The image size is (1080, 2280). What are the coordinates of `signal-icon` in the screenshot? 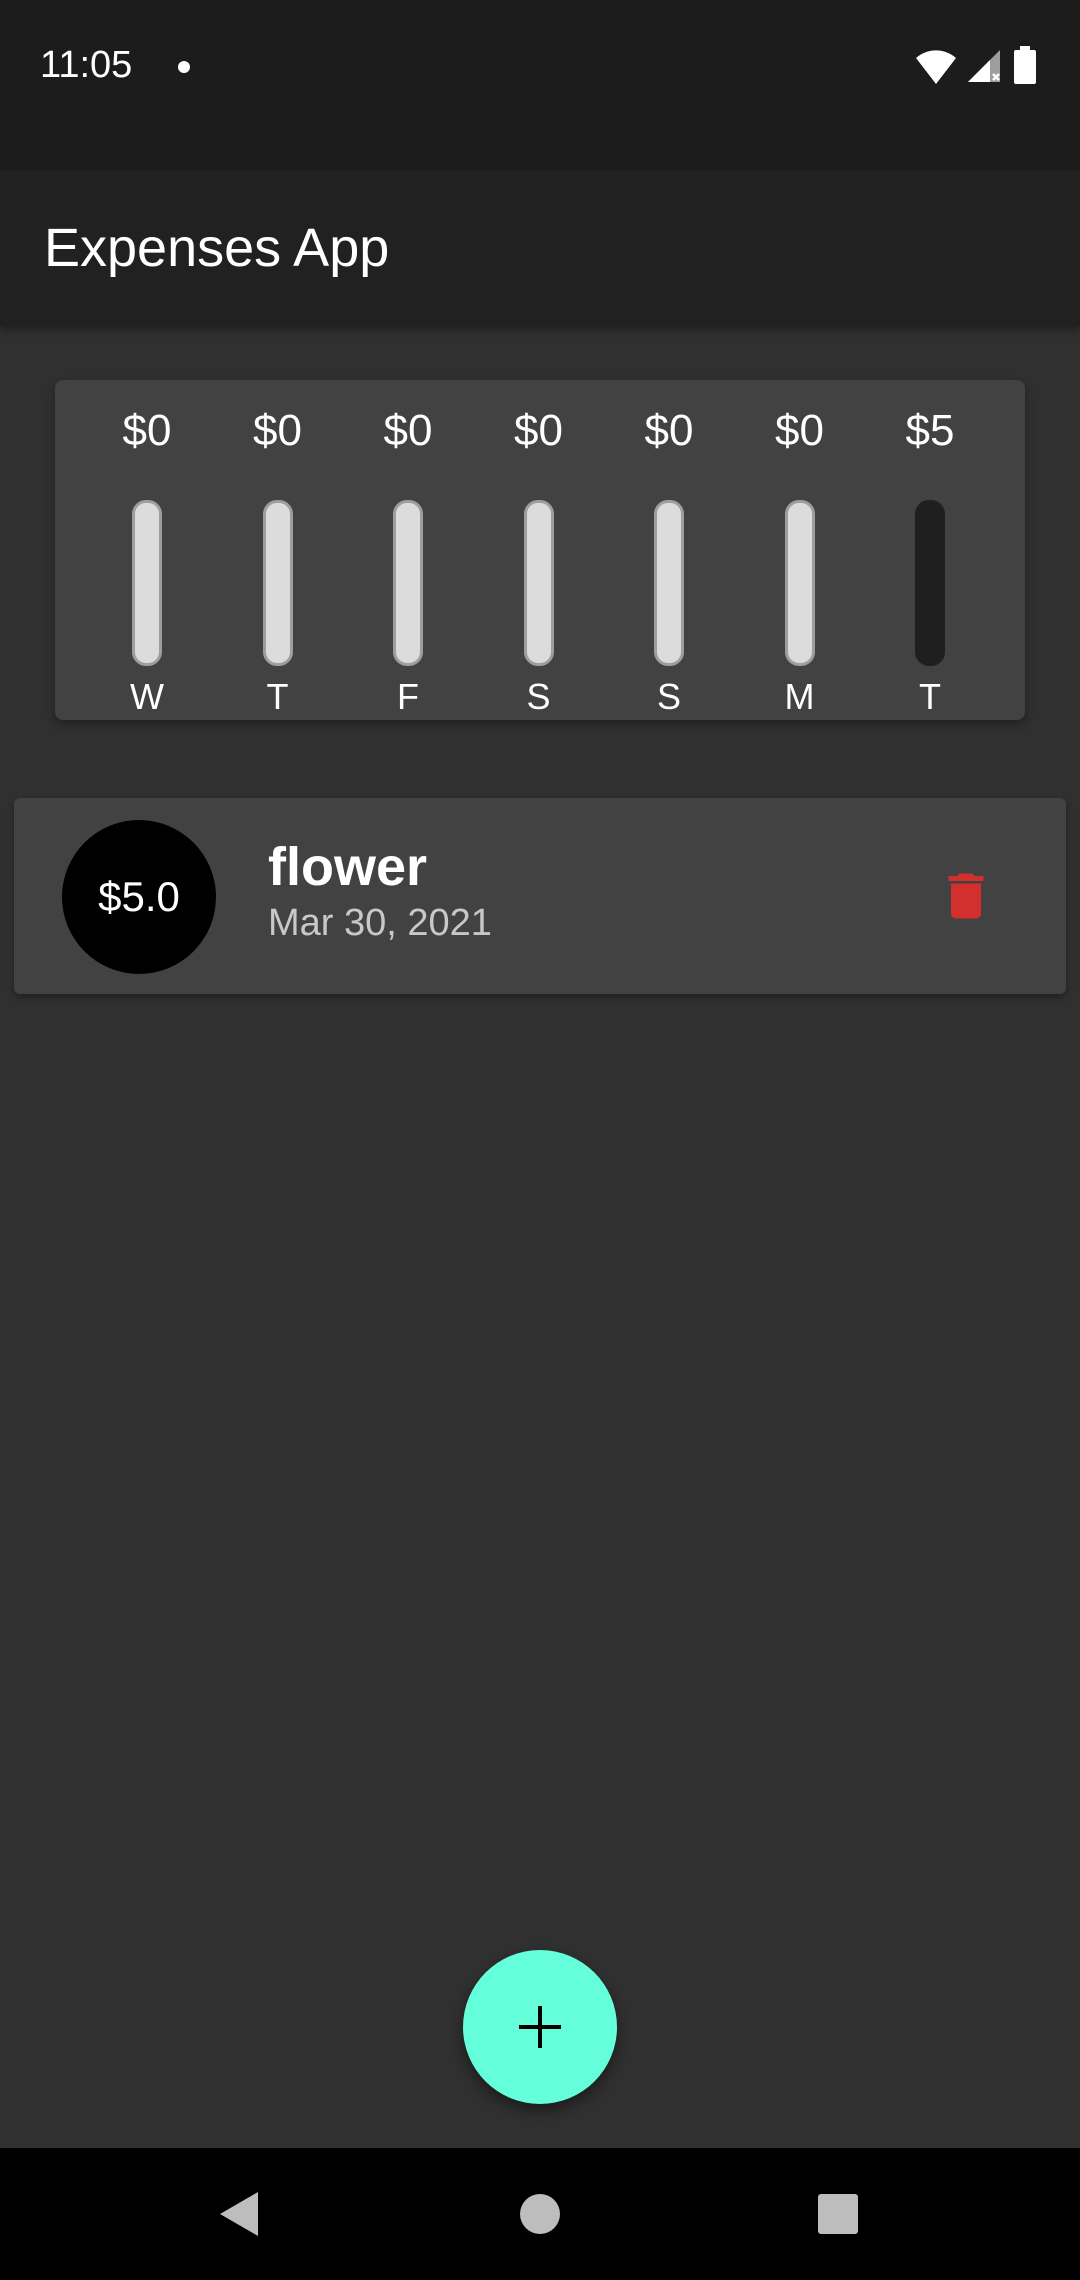 It's located at (984, 66).